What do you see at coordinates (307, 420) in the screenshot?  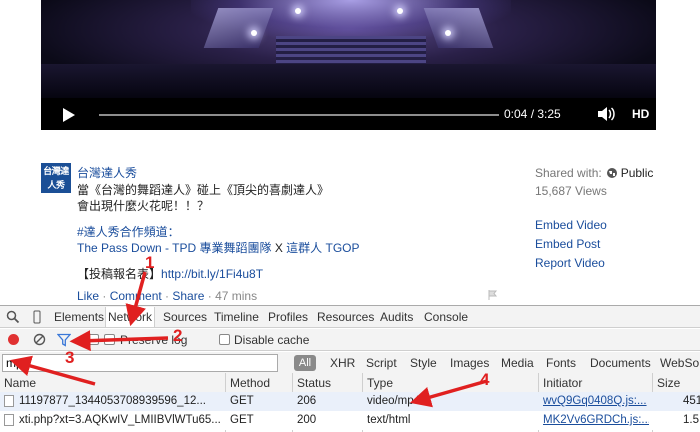 I see `request-status: 200` at bounding box center [307, 420].